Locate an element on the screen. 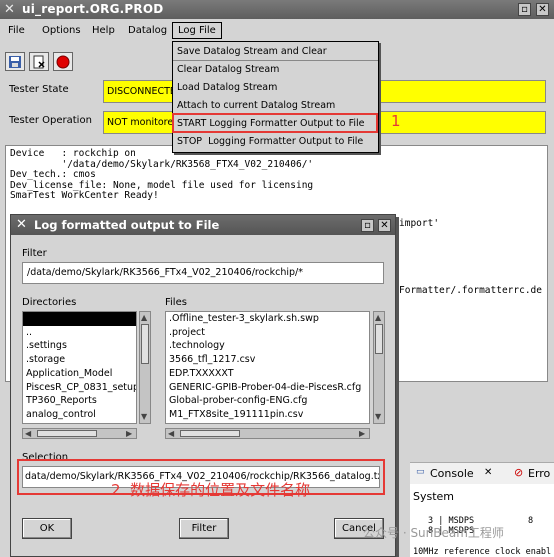 The width and height of the screenshot is (554, 557). menu-help: Help is located at coordinates (103, 30).